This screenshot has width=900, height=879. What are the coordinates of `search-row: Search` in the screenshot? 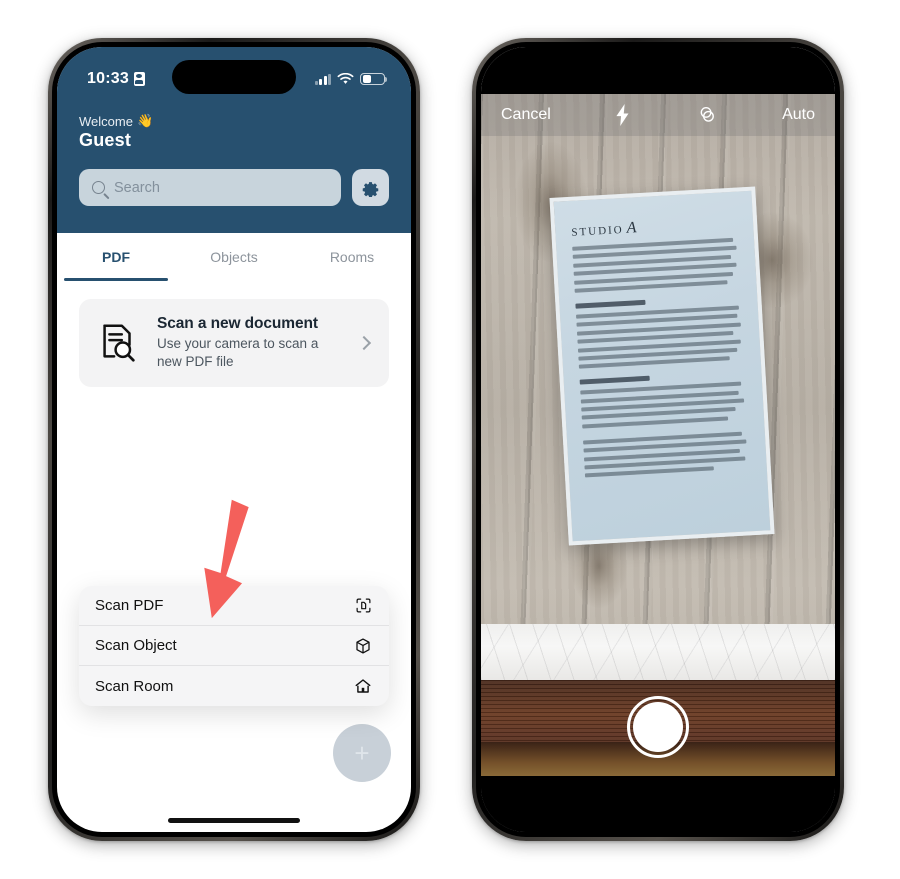 It's located at (234, 187).